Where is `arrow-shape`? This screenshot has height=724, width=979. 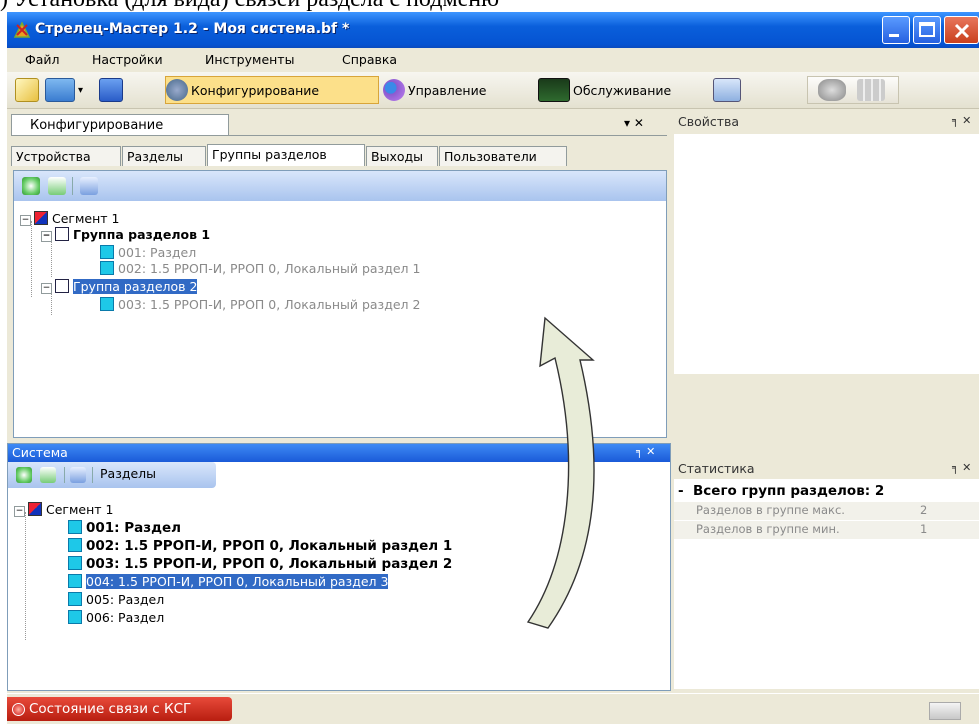
arrow-shape is located at coordinates (560, 472).